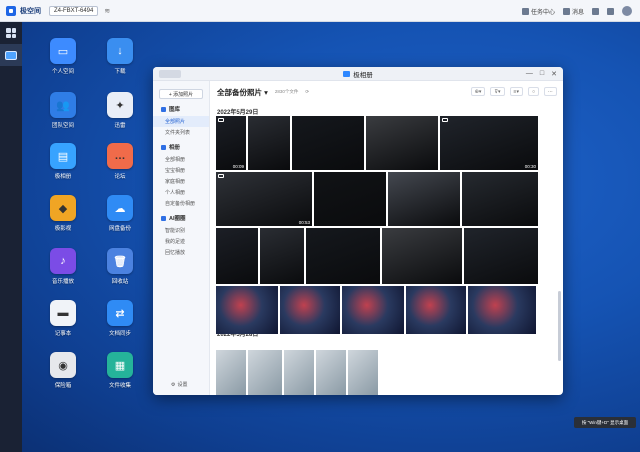  What do you see at coordinates (120, 318) in the screenshot?
I see `desktop-icon-sync: ⇄ 文档同步` at bounding box center [120, 318].